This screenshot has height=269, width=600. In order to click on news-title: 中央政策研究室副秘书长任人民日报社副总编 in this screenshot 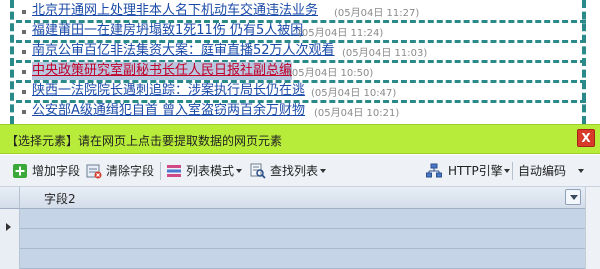, I will do `click(162, 71)`.